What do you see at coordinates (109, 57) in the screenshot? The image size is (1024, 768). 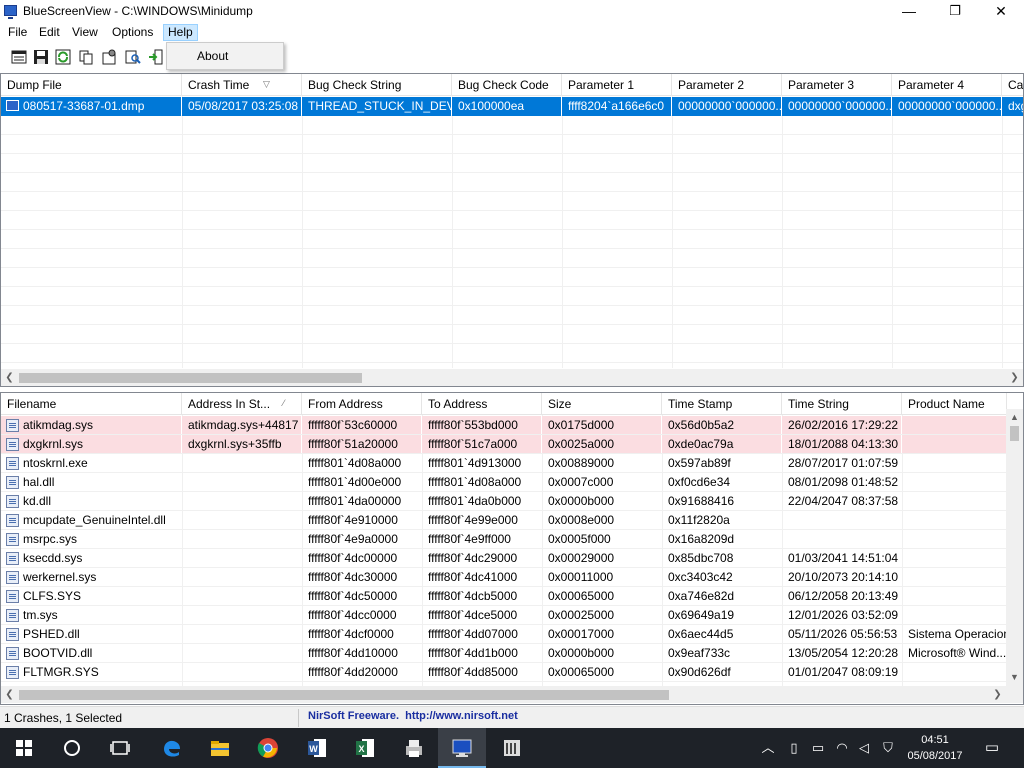 I see `advanced-options-icon` at bounding box center [109, 57].